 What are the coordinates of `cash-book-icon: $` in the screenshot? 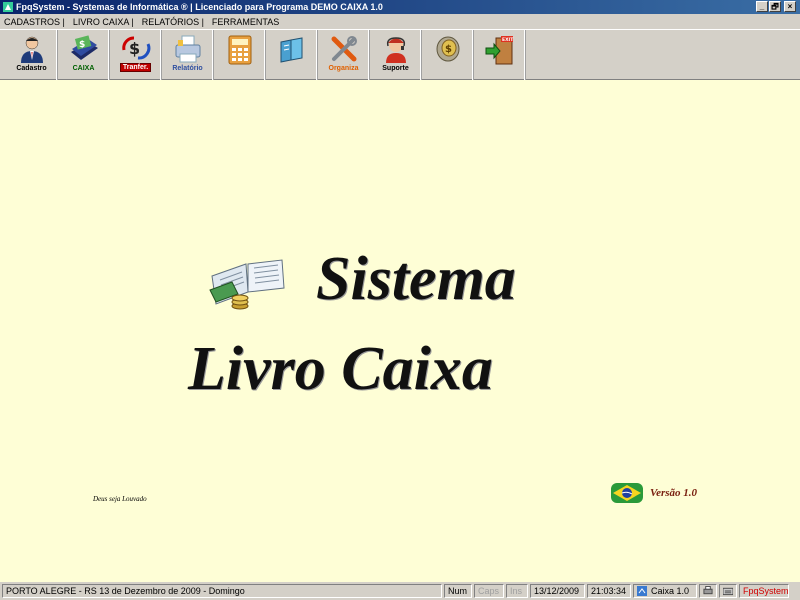 It's located at (84, 47).